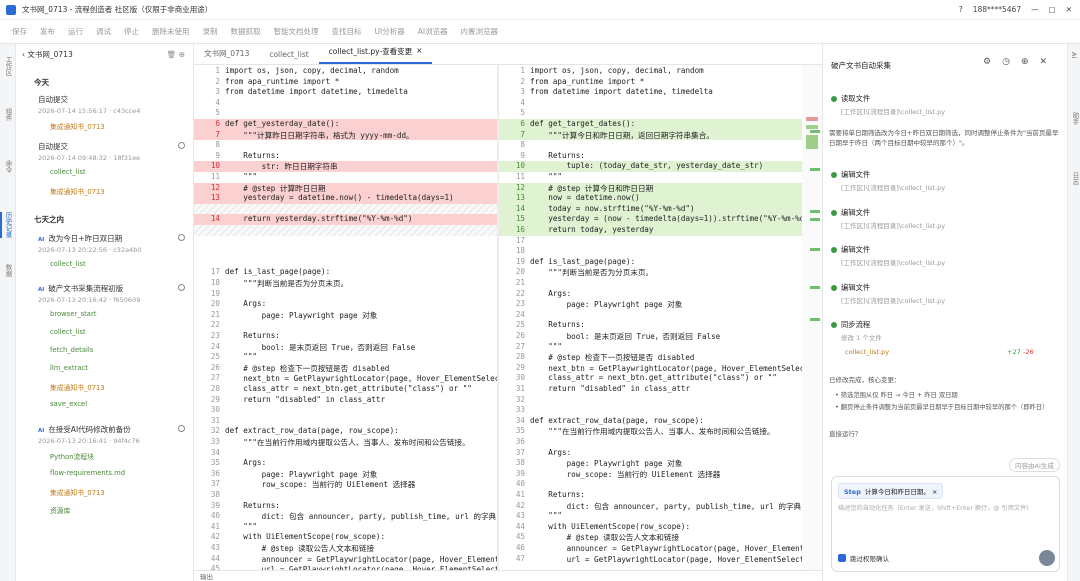  What do you see at coordinates (345, 272) in the screenshot?
I see `code-line: 17 def is_last_page(page):` at bounding box center [345, 272].